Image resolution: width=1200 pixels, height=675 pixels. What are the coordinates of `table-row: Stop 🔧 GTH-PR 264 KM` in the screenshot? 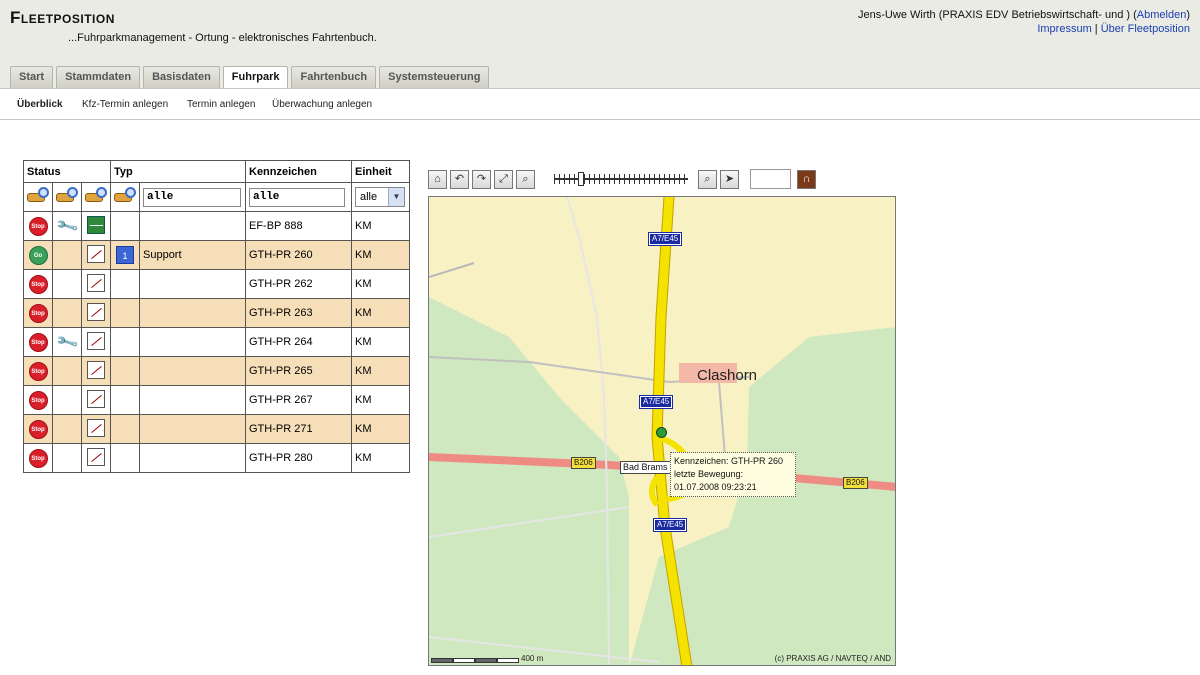 It's located at (216, 342).